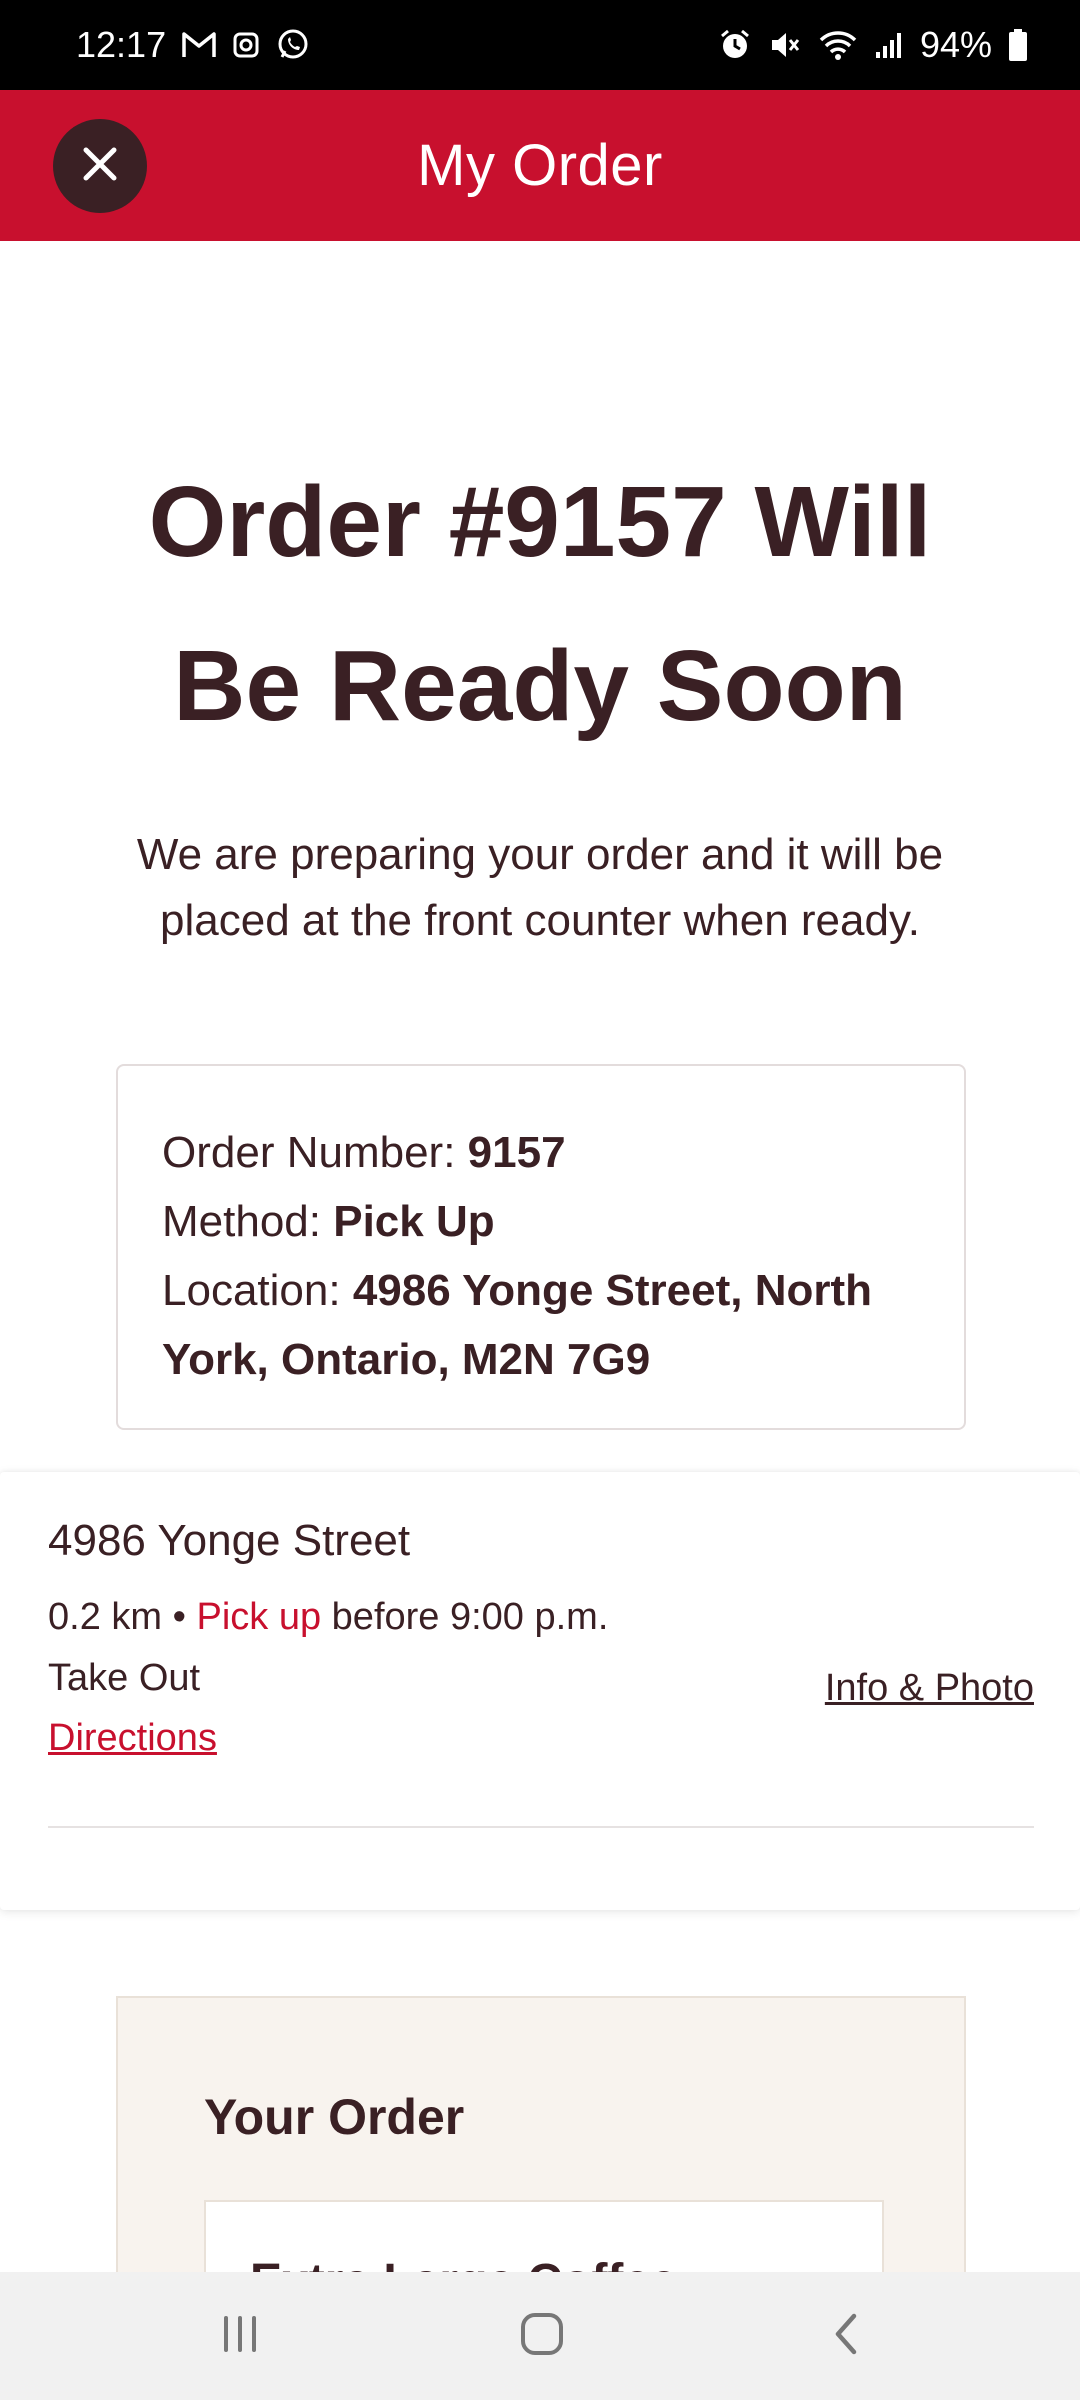 The height and width of the screenshot is (2400, 1080). Describe the element at coordinates (785, 45) in the screenshot. I see `mute-icon` at that location.